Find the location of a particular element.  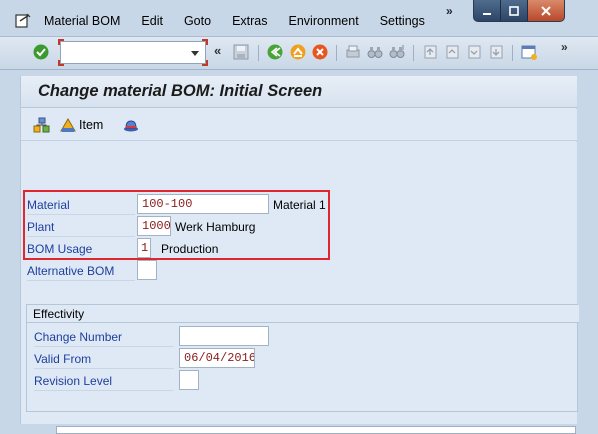

back-icon is located at coordinates (275, 52).